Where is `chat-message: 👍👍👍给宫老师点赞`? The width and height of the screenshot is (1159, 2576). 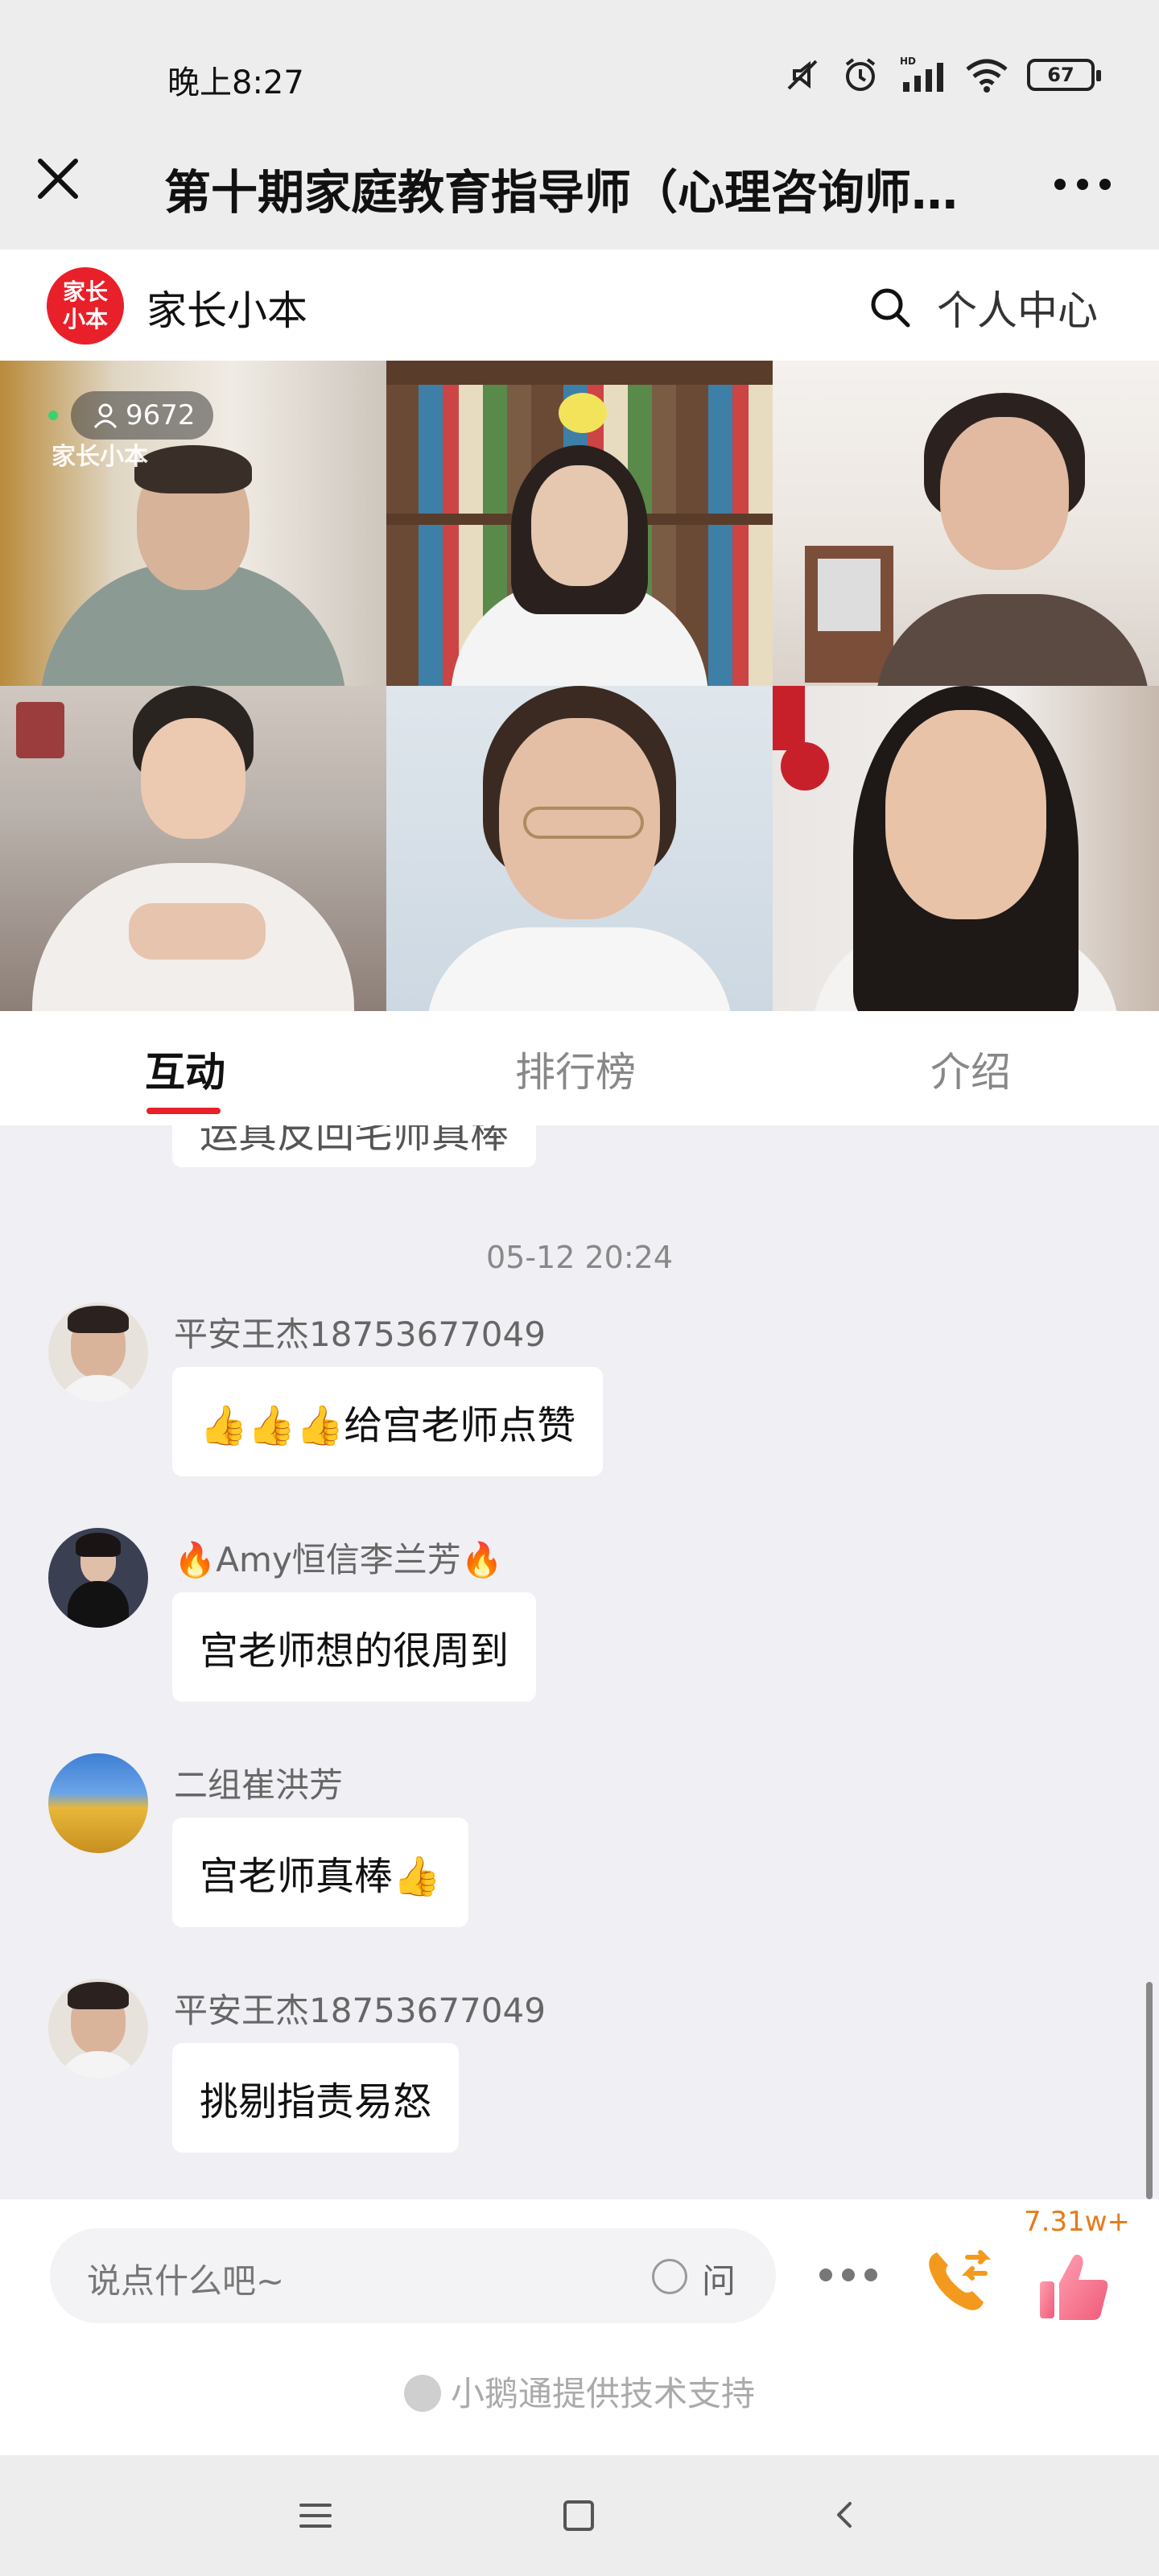 chat-message: 👍👍👍给宫老师点赞 is located at coordinates (388, 1421).